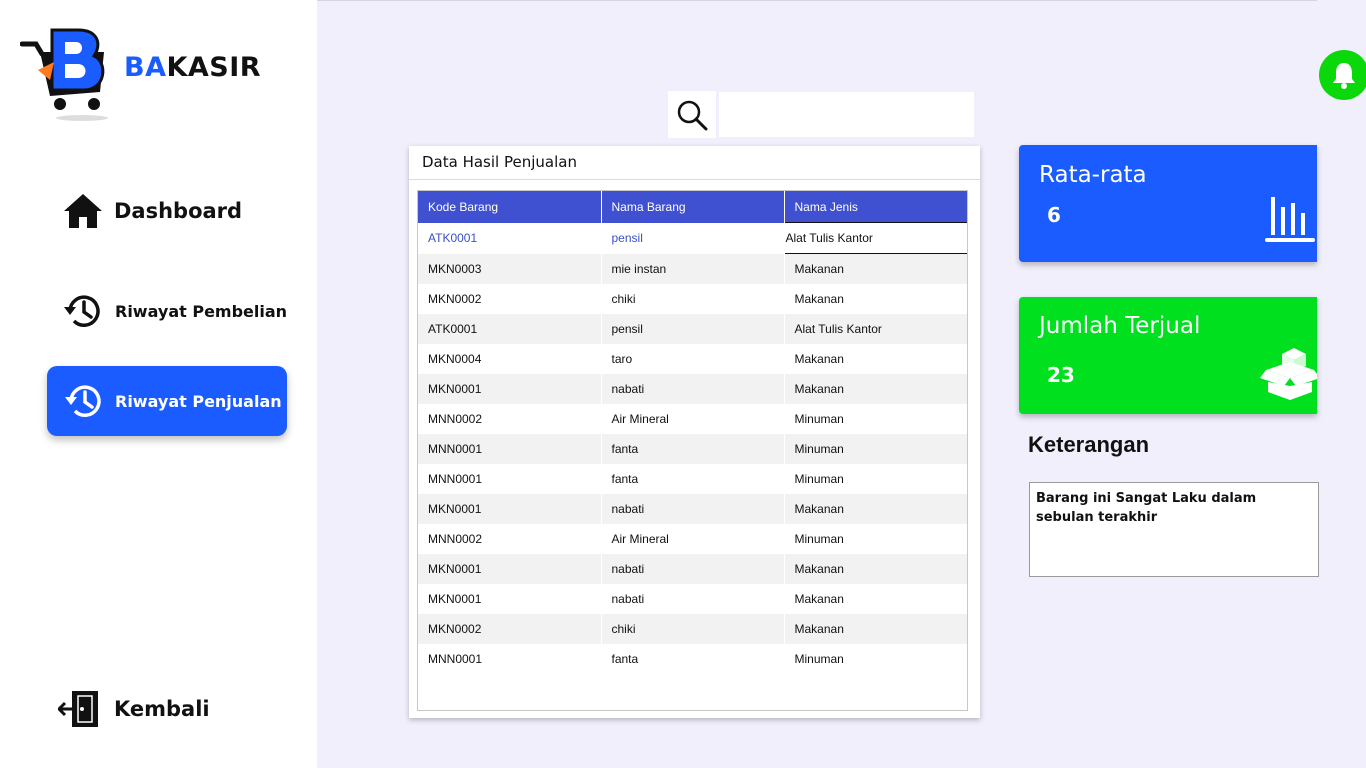  Describe the element at coordinates (193, 67) in the screenshot. I see `brand-name: BAKASIR` at that location.